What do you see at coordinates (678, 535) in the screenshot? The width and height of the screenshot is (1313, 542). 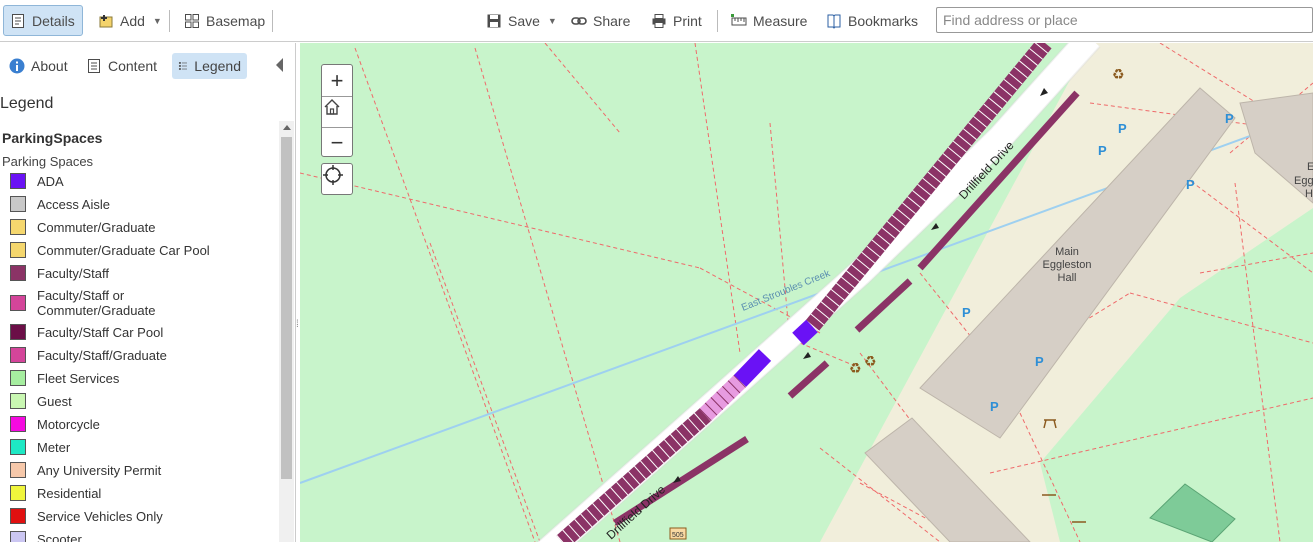 I see `route-shield-label: 505` at bounding box center [678, 535].